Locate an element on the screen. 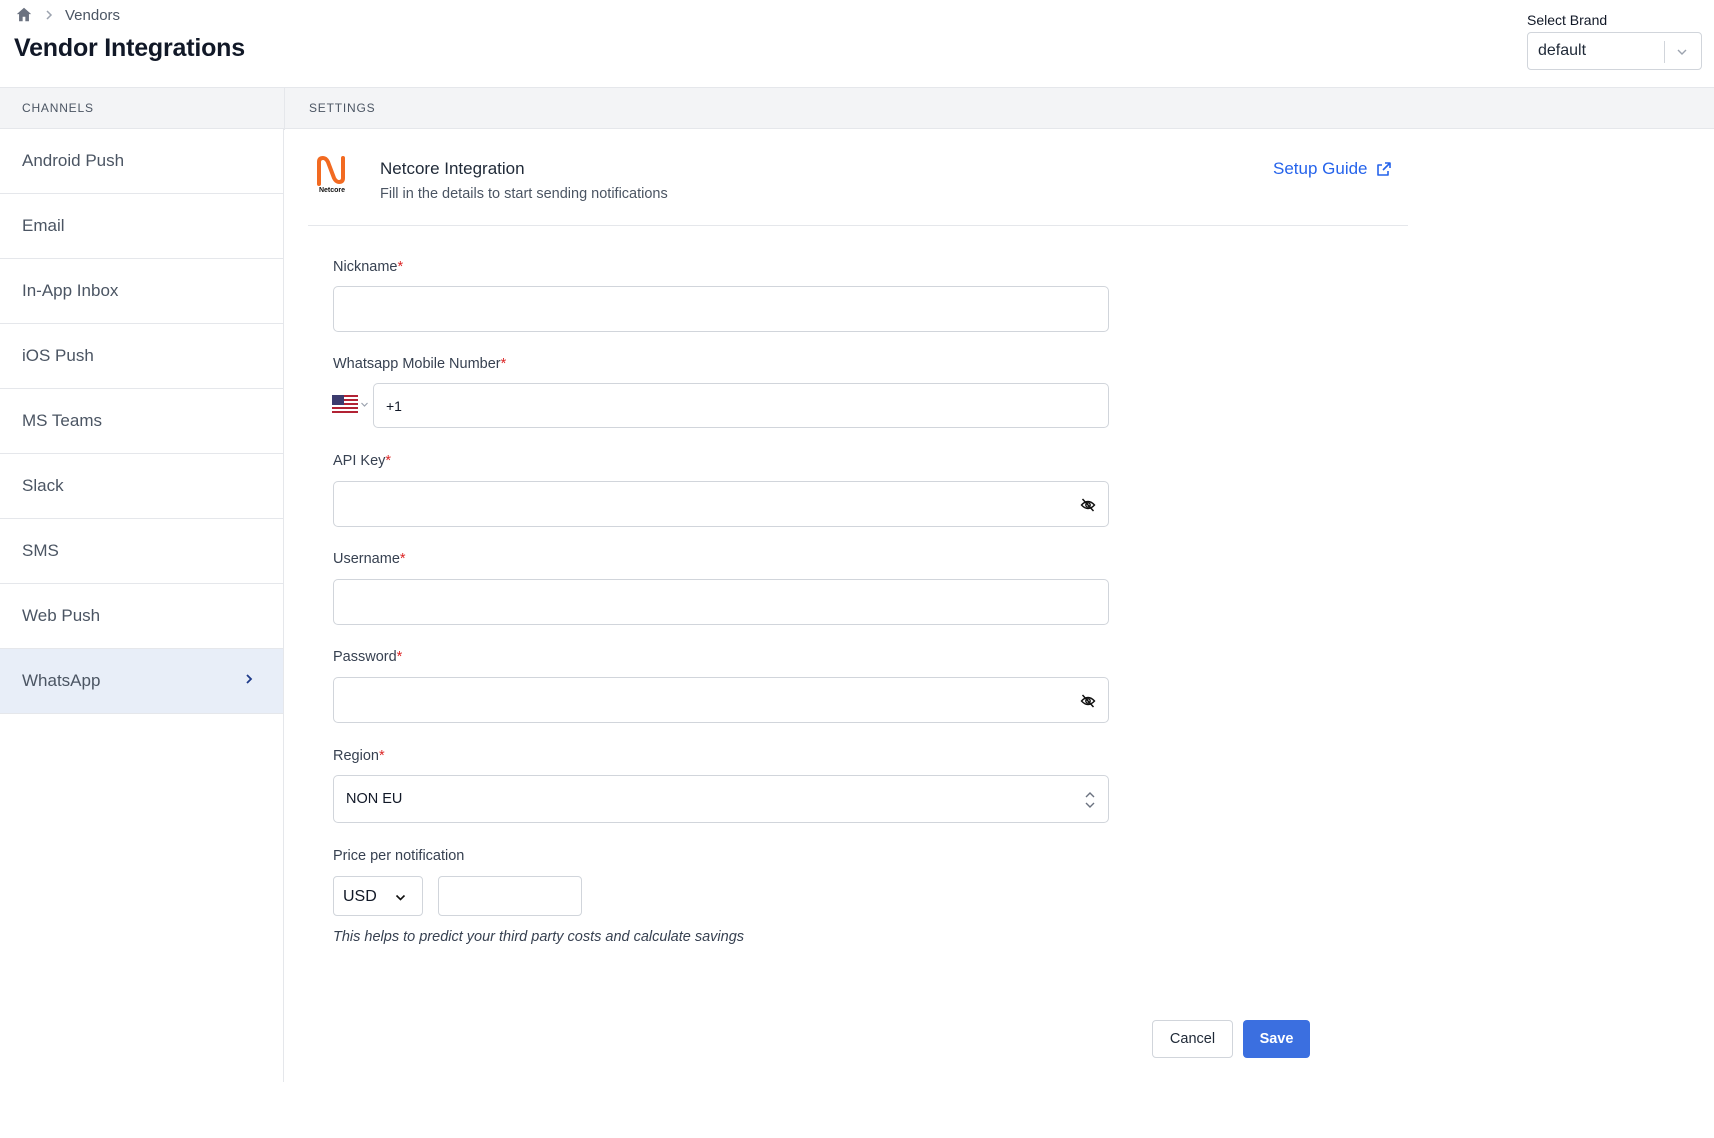  sidebar-item-label: Web Push is located at coordinates (61, 615).